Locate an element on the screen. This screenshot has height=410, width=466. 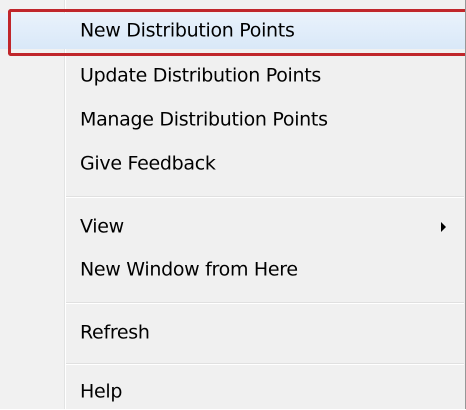
menu-item-update-distribution-points: Update Distribution Points is located at coordinates (233, 76).